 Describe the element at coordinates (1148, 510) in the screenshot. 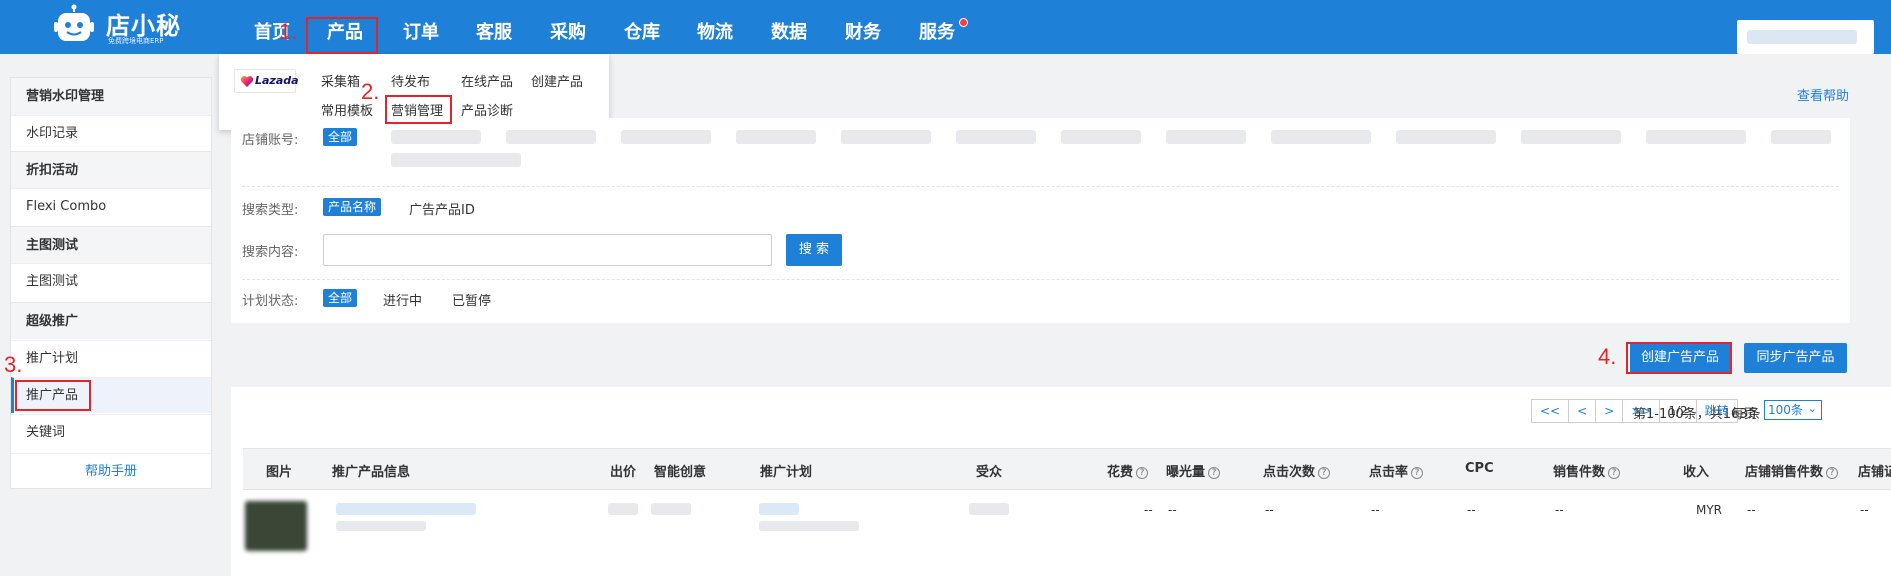

I see `cell-spend: --` at that location.